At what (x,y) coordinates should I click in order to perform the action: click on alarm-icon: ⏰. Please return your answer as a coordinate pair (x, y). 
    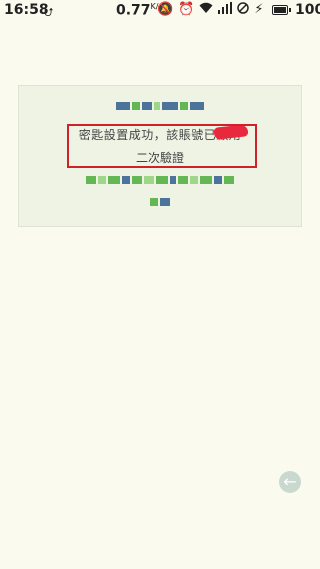
    Looking at the image, I should click on (186, 9).